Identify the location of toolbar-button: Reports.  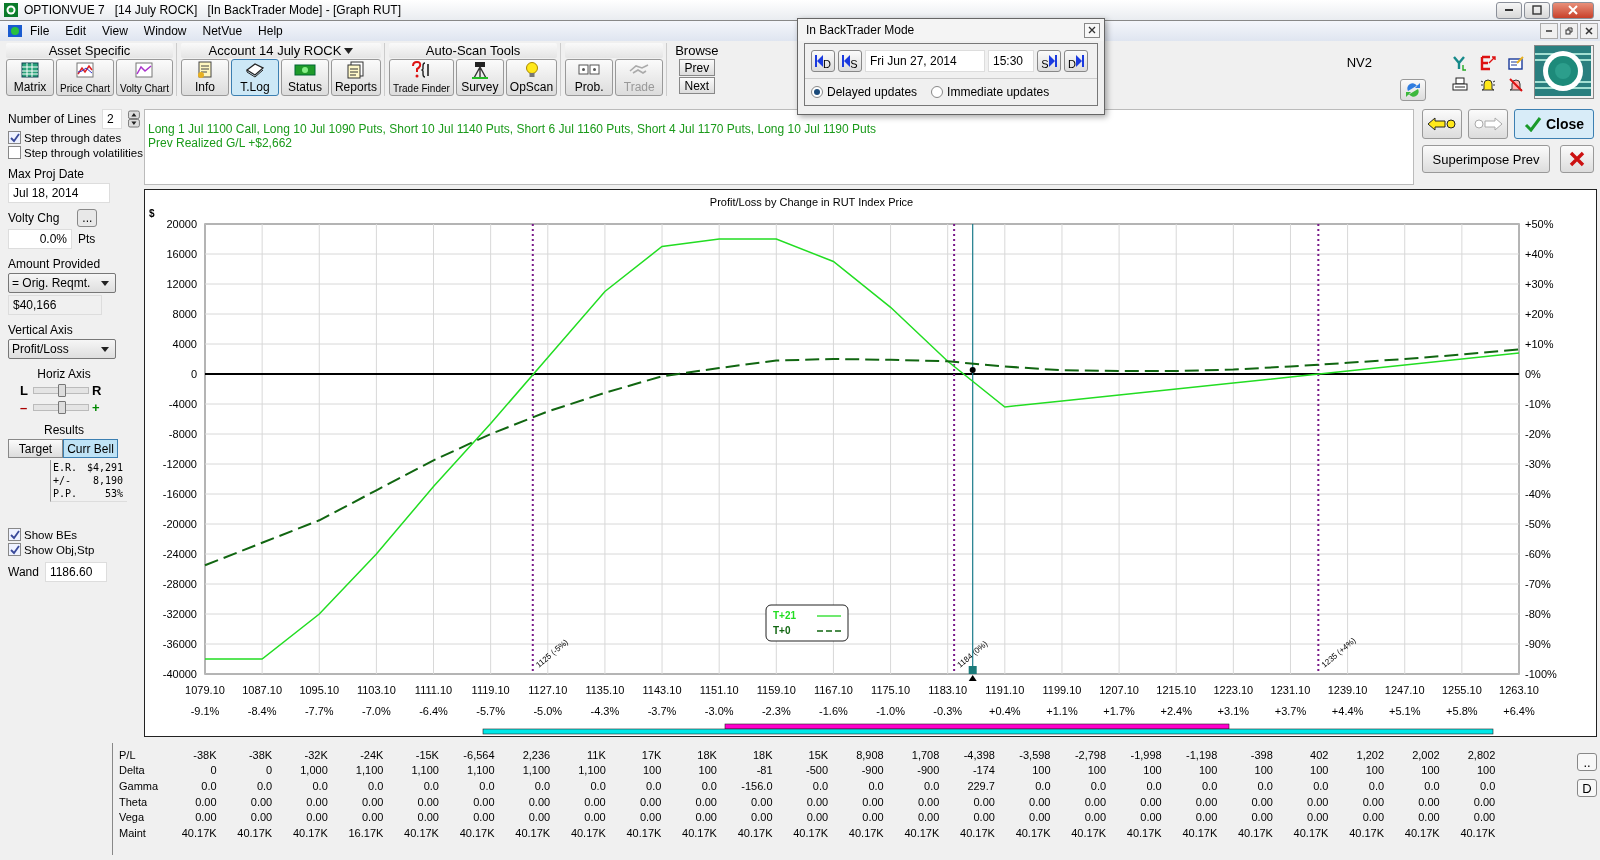
(355, 77).